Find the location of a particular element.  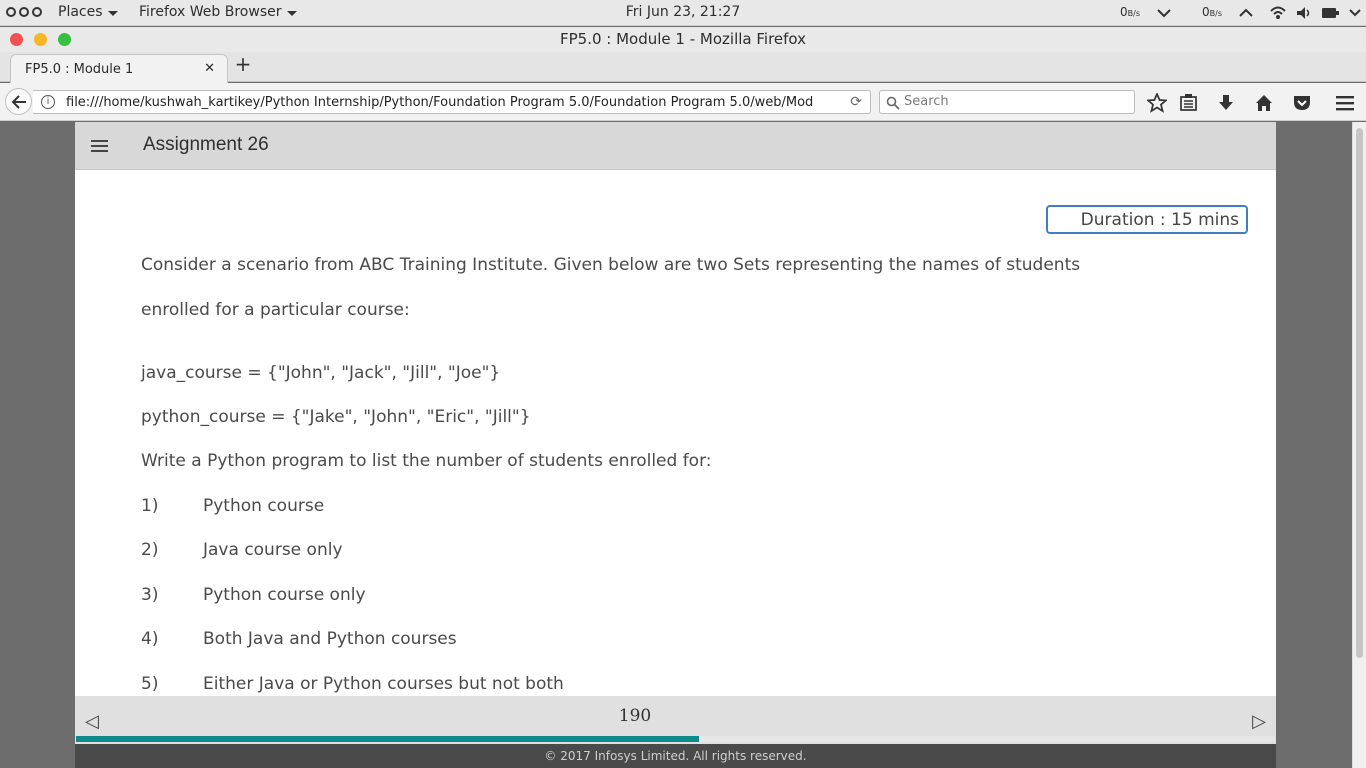

net-upload-indicator: 0B/s is located at coordinates (1212, 12).